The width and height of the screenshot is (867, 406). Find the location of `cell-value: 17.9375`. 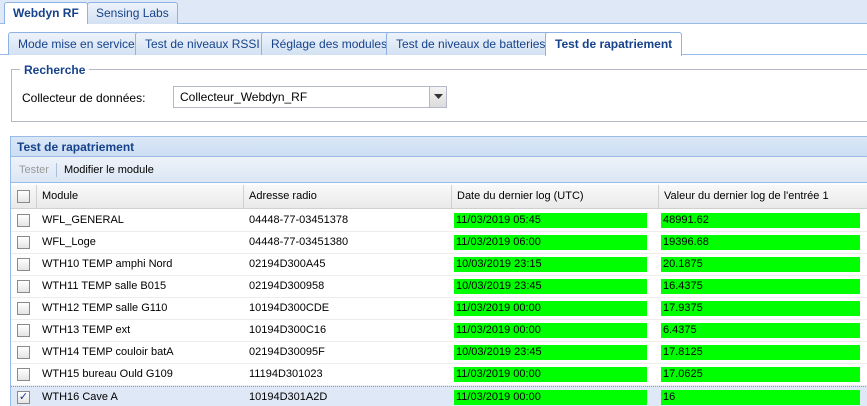

cell-value: 17.9375 is located at coordinates (763, 308).